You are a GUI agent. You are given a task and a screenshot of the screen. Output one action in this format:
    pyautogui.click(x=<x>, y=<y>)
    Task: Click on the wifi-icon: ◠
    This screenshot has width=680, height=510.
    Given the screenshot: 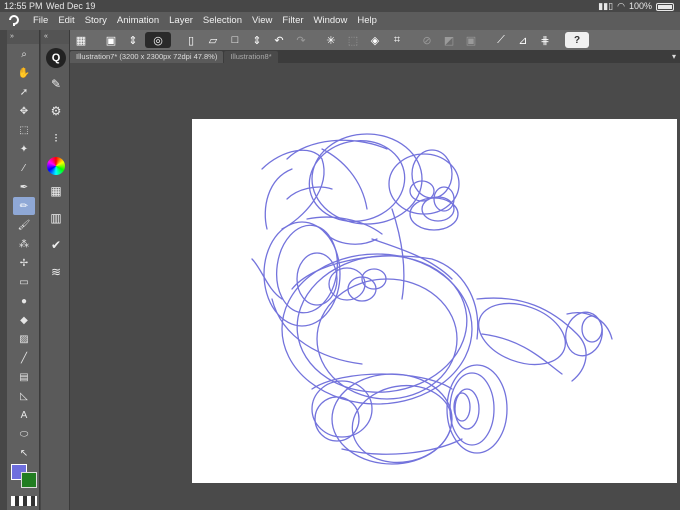 What is the action you would take?
    pyautogui.click(x=621, y=6)
    